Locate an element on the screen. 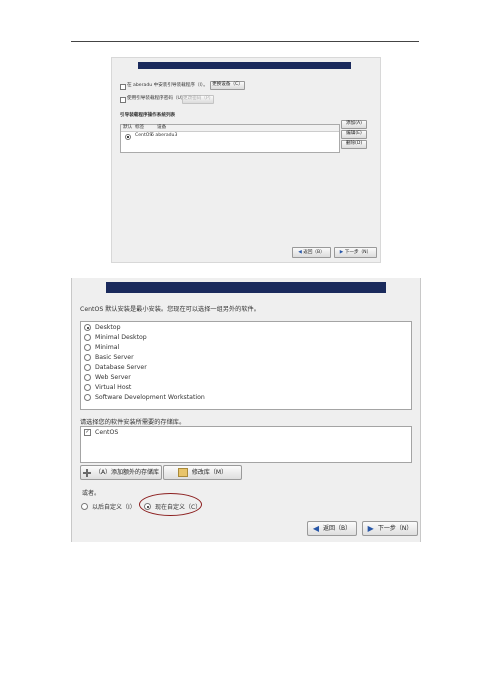 The image size is (490, 697). option-virtual-host: Virtual Host is located at coordinates (107, 387).